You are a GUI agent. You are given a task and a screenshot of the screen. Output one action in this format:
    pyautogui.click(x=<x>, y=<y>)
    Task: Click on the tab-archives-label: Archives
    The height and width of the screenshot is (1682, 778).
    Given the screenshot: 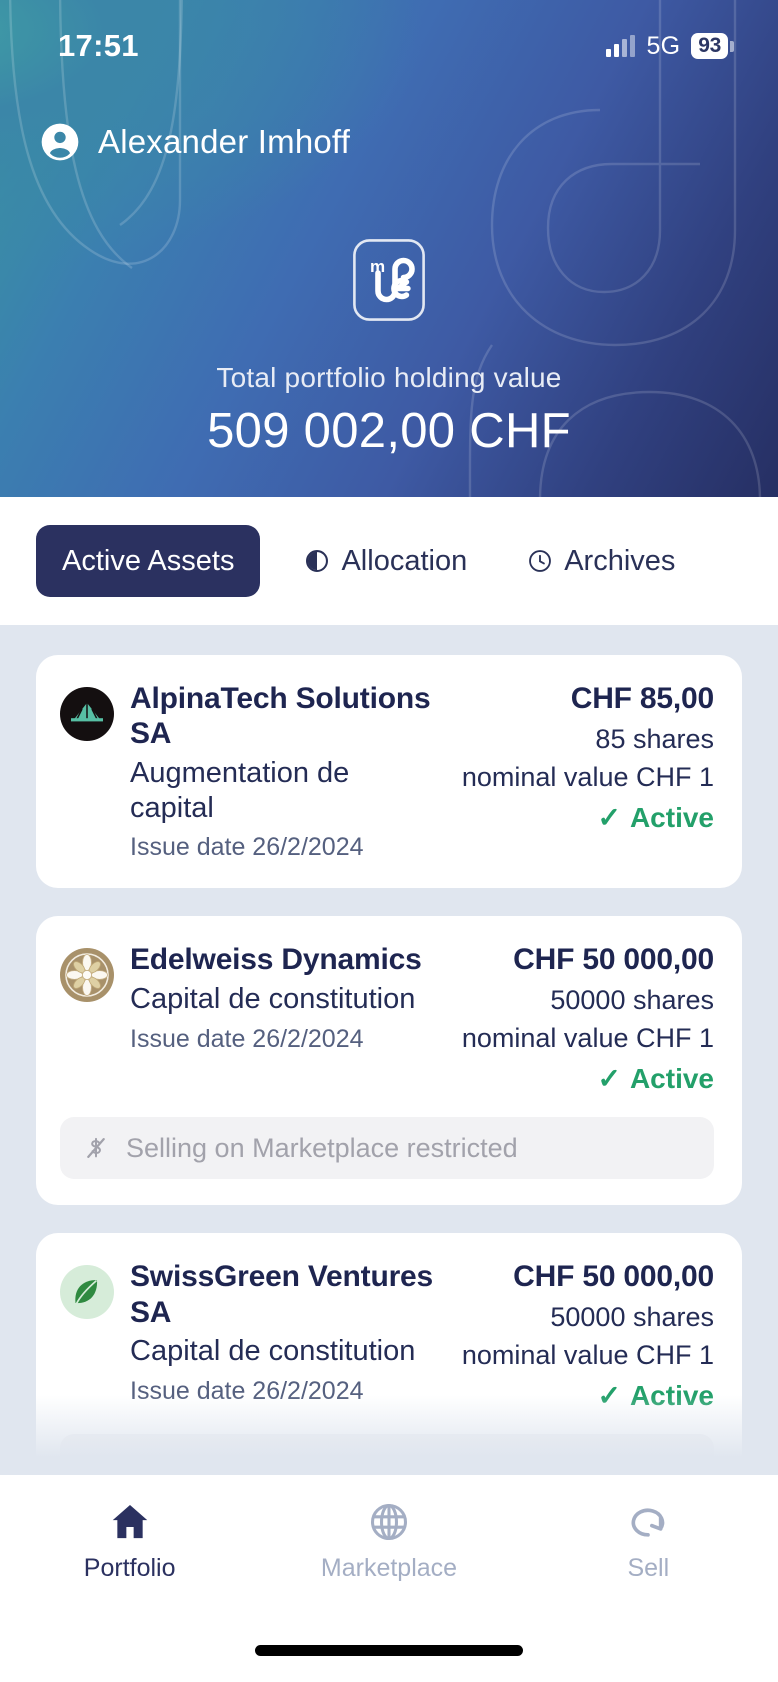 What is the action you would take?
    pyautogui.click(x=620, y=560)
    